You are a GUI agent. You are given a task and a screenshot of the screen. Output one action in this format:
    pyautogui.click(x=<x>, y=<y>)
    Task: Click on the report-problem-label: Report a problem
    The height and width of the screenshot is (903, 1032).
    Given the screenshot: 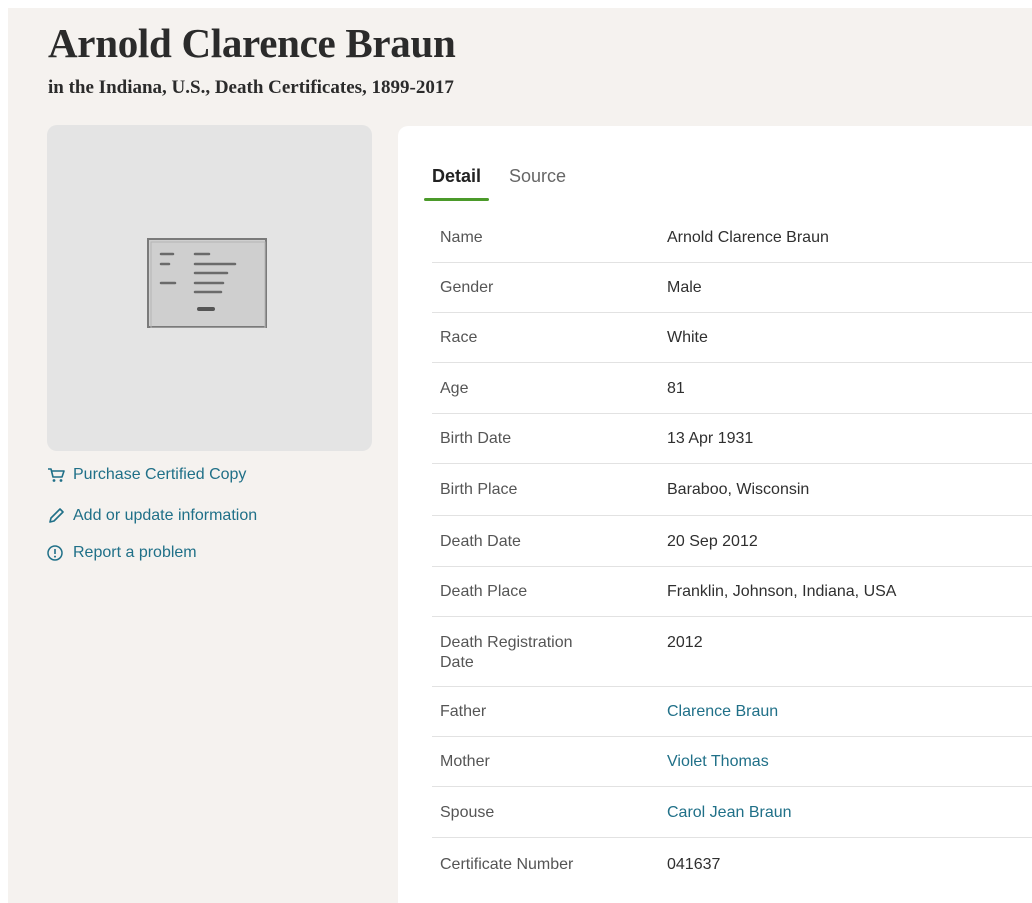 What is the action you would take?
    pyautogui.click(x=135, y=552)
    